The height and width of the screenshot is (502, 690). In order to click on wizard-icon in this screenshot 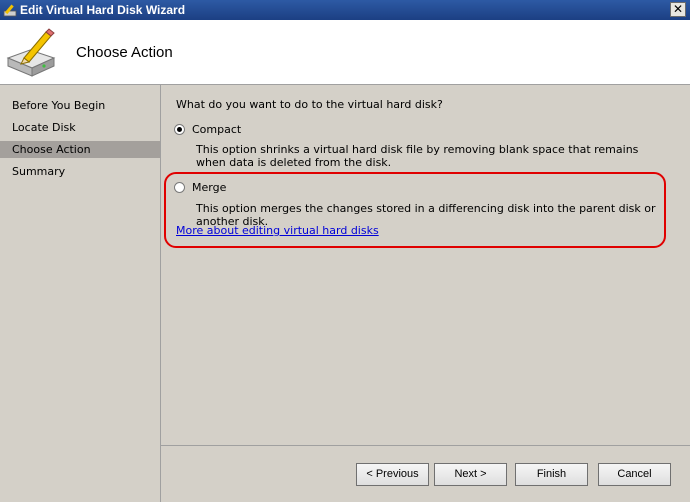, I will do `click(11, 10)`.